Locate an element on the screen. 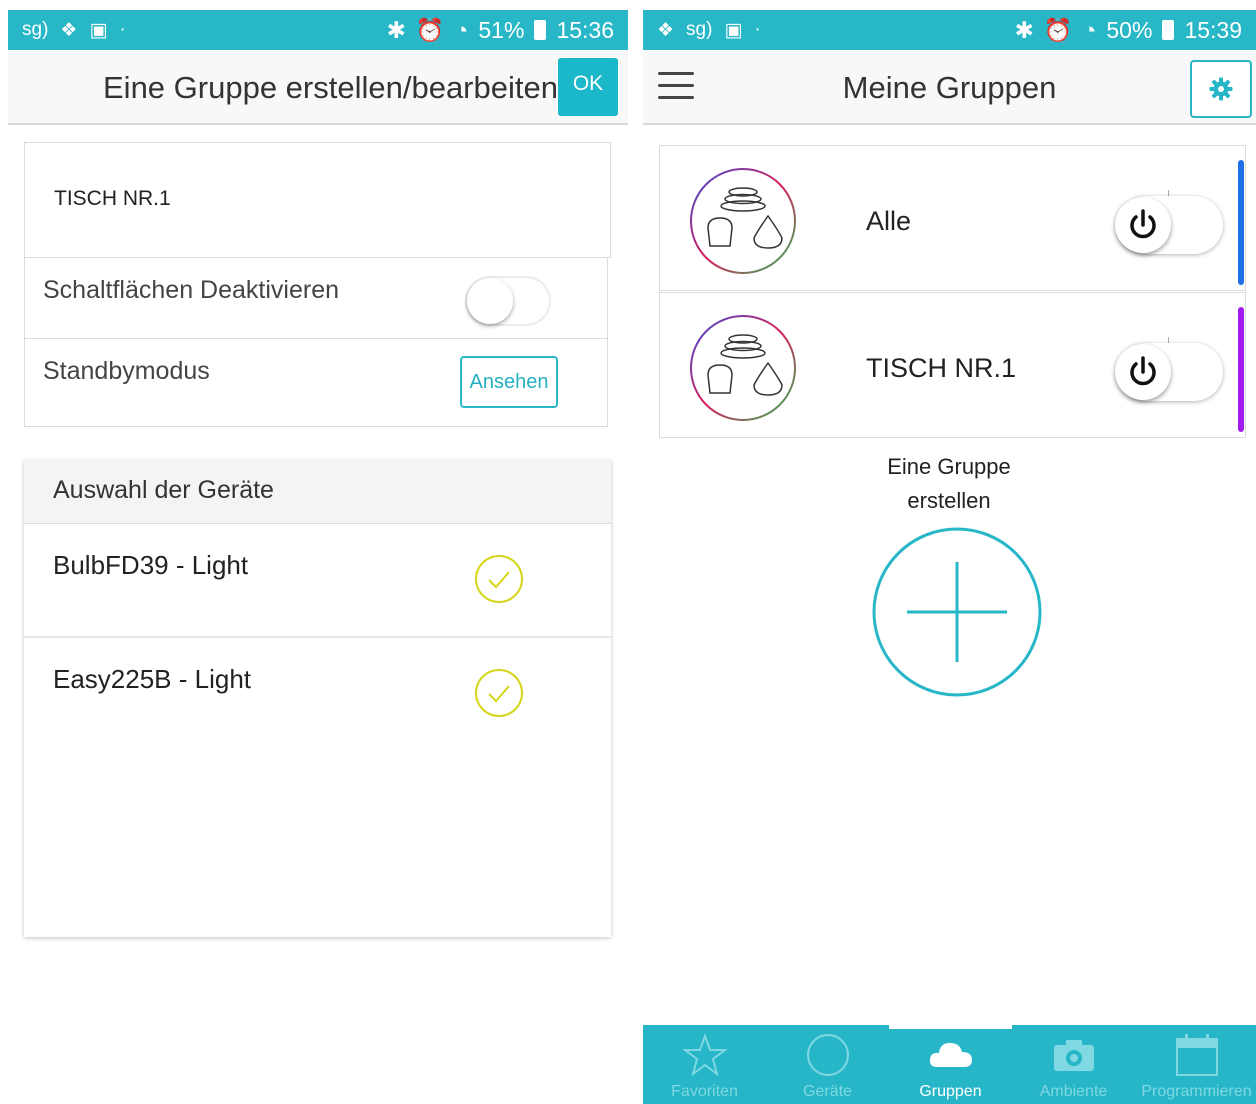  cloud-icon is located at coordinates (950, 1055).